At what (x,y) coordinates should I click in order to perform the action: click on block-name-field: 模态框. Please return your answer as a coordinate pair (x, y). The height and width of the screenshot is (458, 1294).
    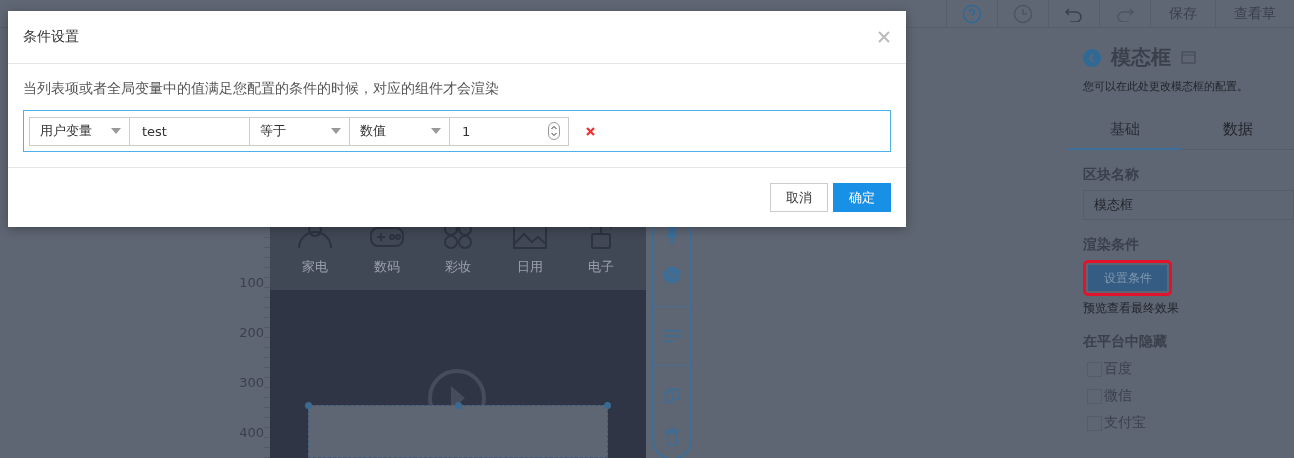
    Looking at the image, I should click on (1188, 205).